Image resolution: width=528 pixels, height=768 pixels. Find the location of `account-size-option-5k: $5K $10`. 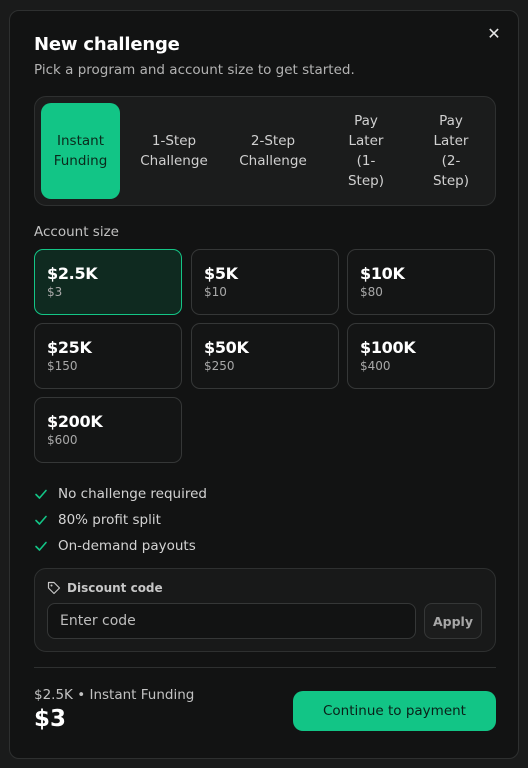

account-size-option-5k: $5K $10 is located at coordinates (265, 282).